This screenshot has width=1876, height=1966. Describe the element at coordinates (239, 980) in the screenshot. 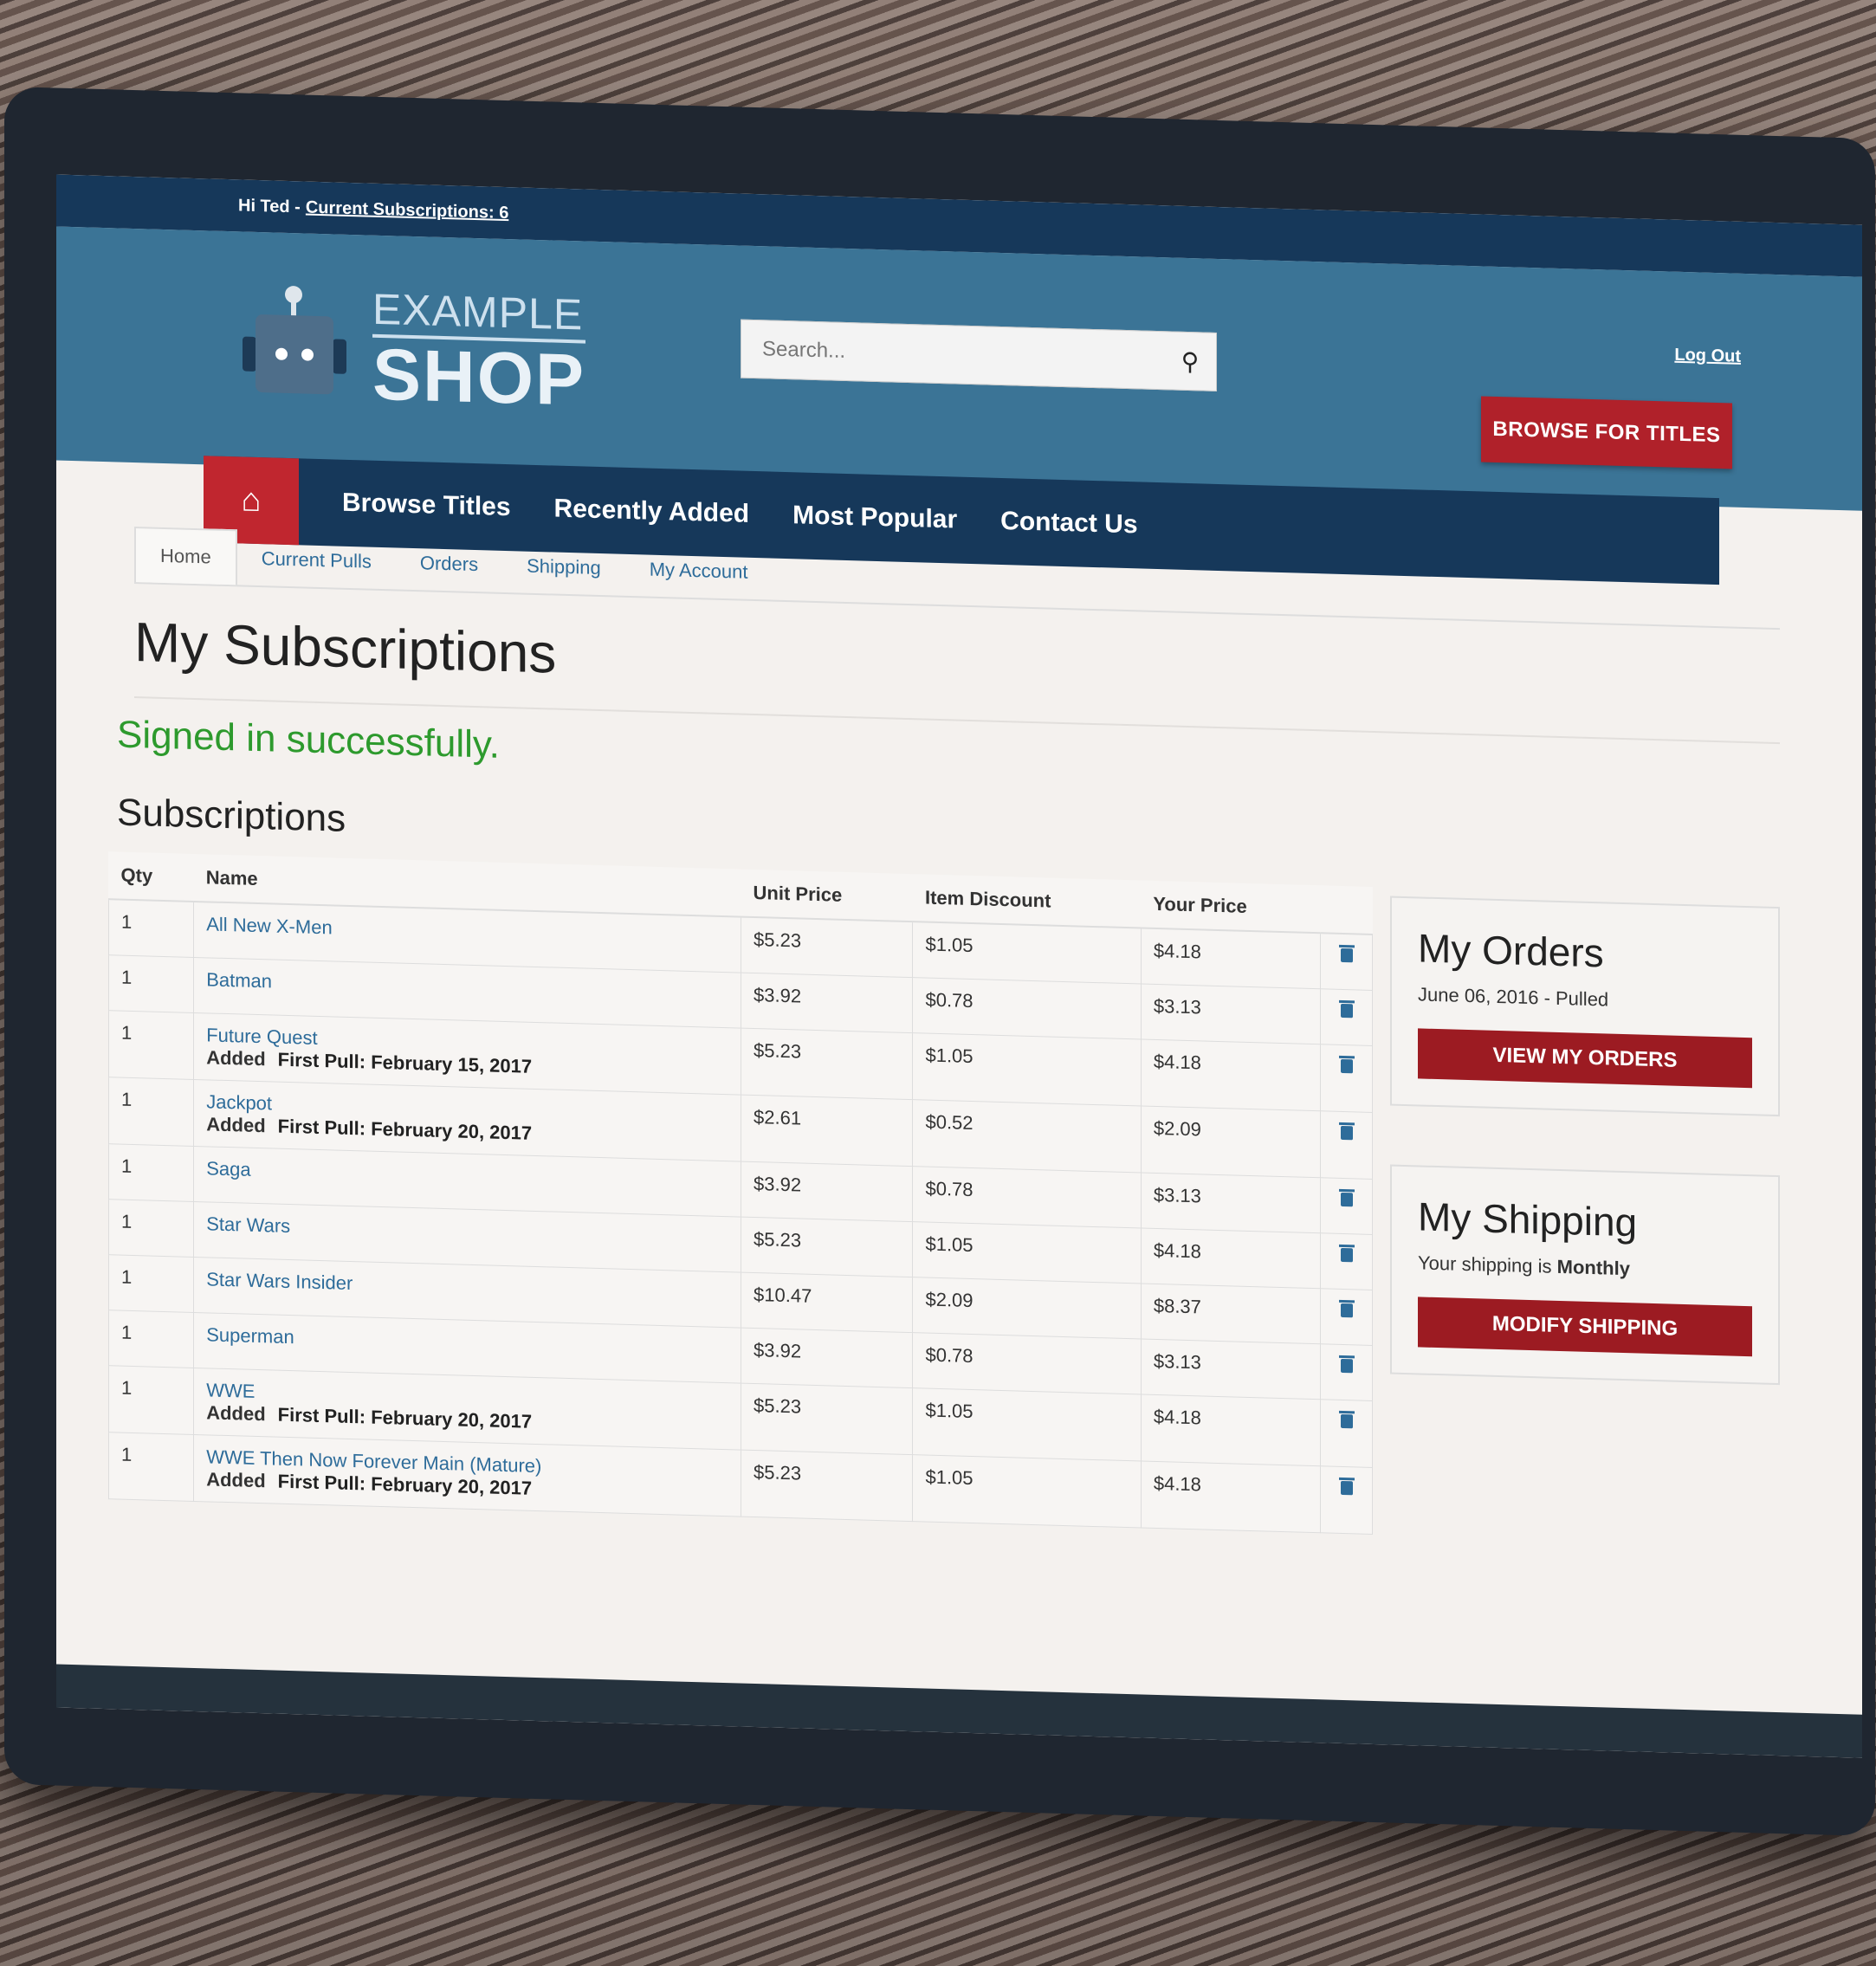

I see `subscription-title-link: Batman` at that location.